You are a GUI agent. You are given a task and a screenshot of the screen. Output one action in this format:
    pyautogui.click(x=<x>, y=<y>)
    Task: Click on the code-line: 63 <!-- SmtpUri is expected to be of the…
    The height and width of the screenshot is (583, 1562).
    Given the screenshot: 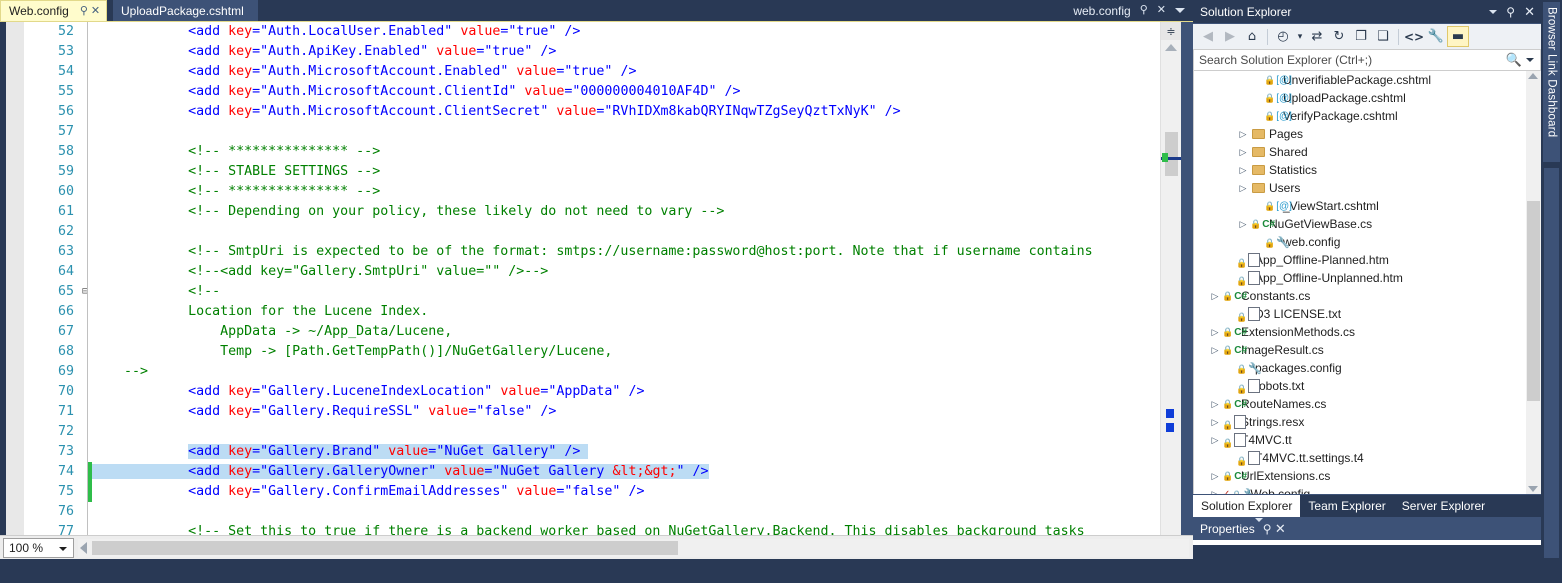 What is the action you would take?
    pyautogui.click(x=592, y=252)
    